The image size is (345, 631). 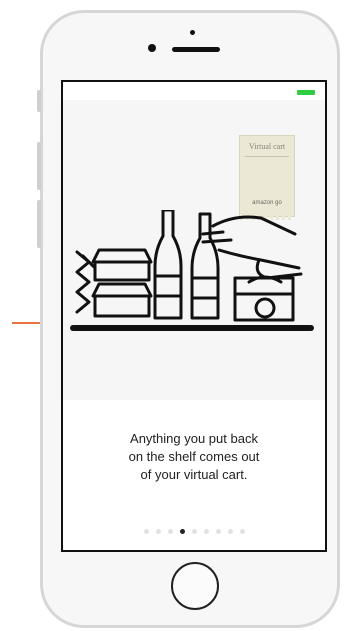 What do you see at coordinates (152, 48) in the screenshot?
I see `front-camera` at bounding box center [152, 48].